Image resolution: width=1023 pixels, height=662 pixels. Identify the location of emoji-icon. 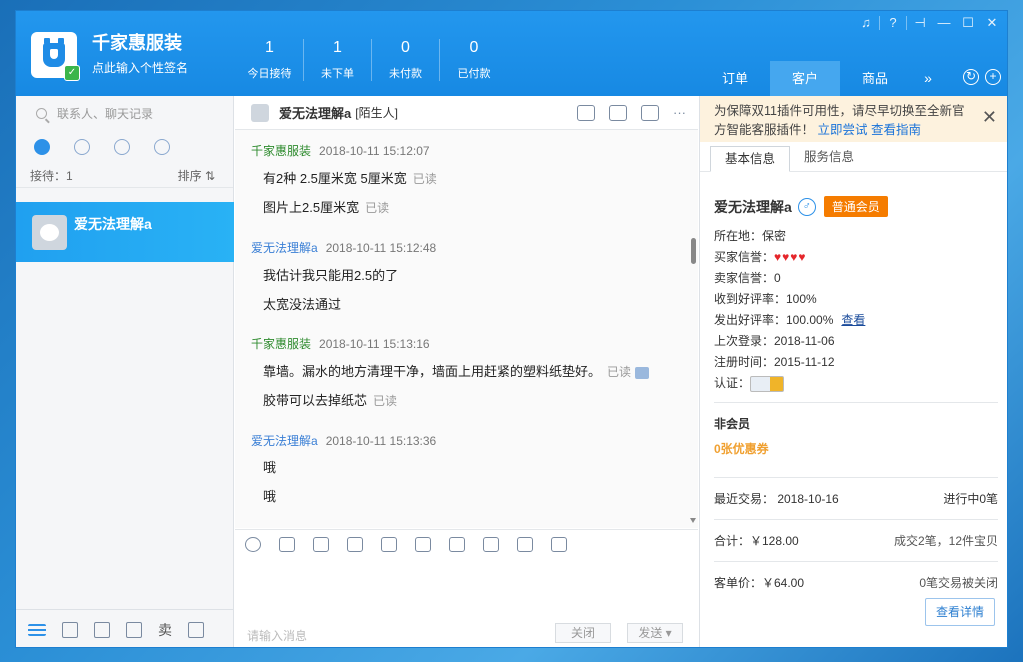
(253, 544).